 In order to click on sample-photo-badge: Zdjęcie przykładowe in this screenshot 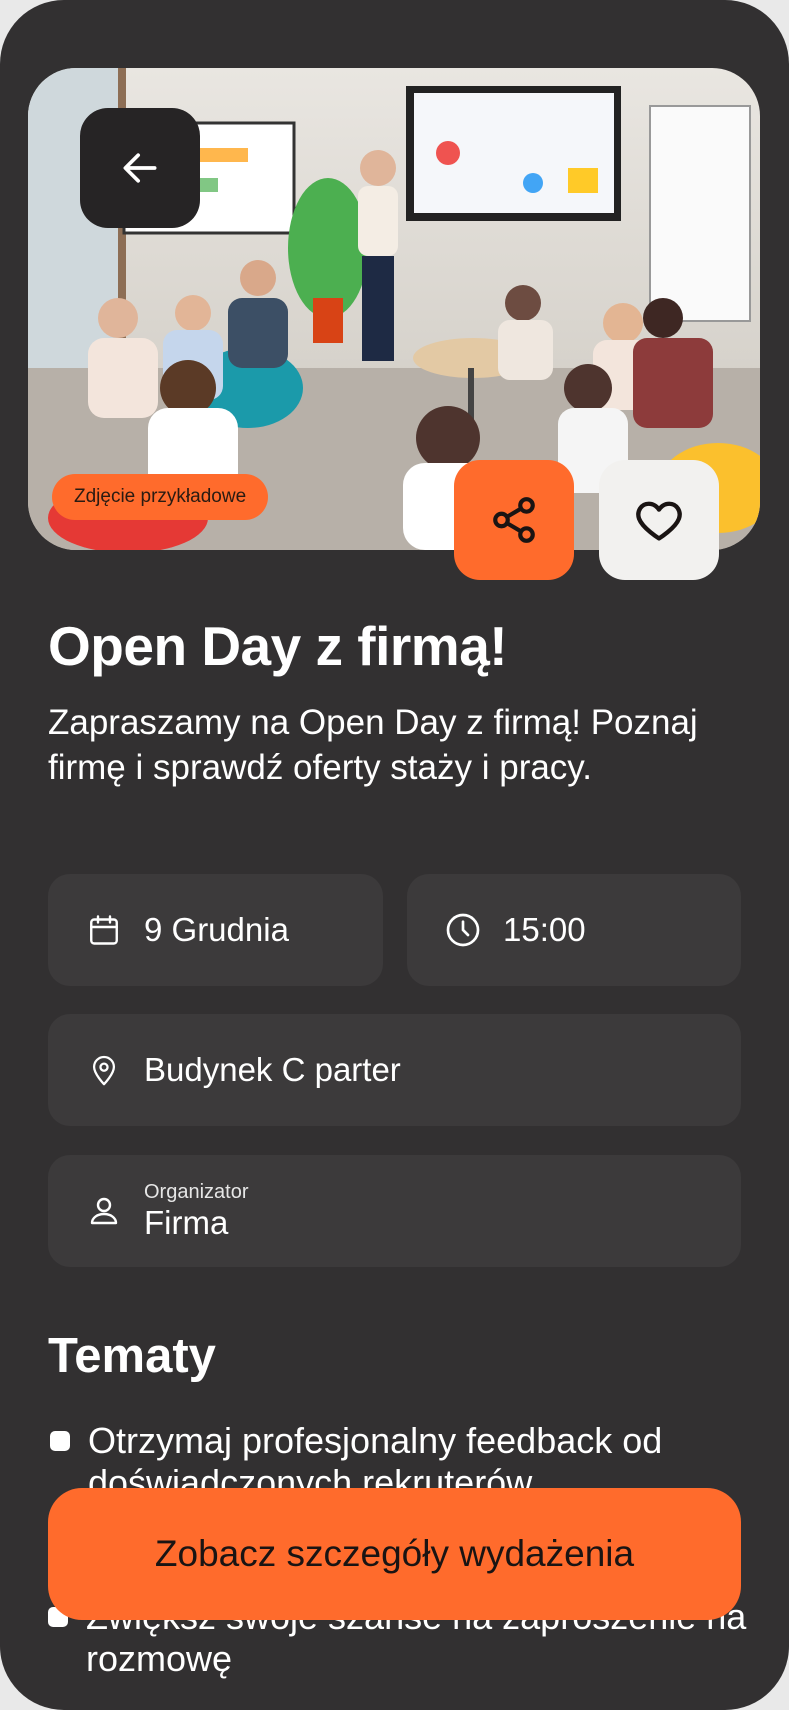, I will do `click(160, 497)`.